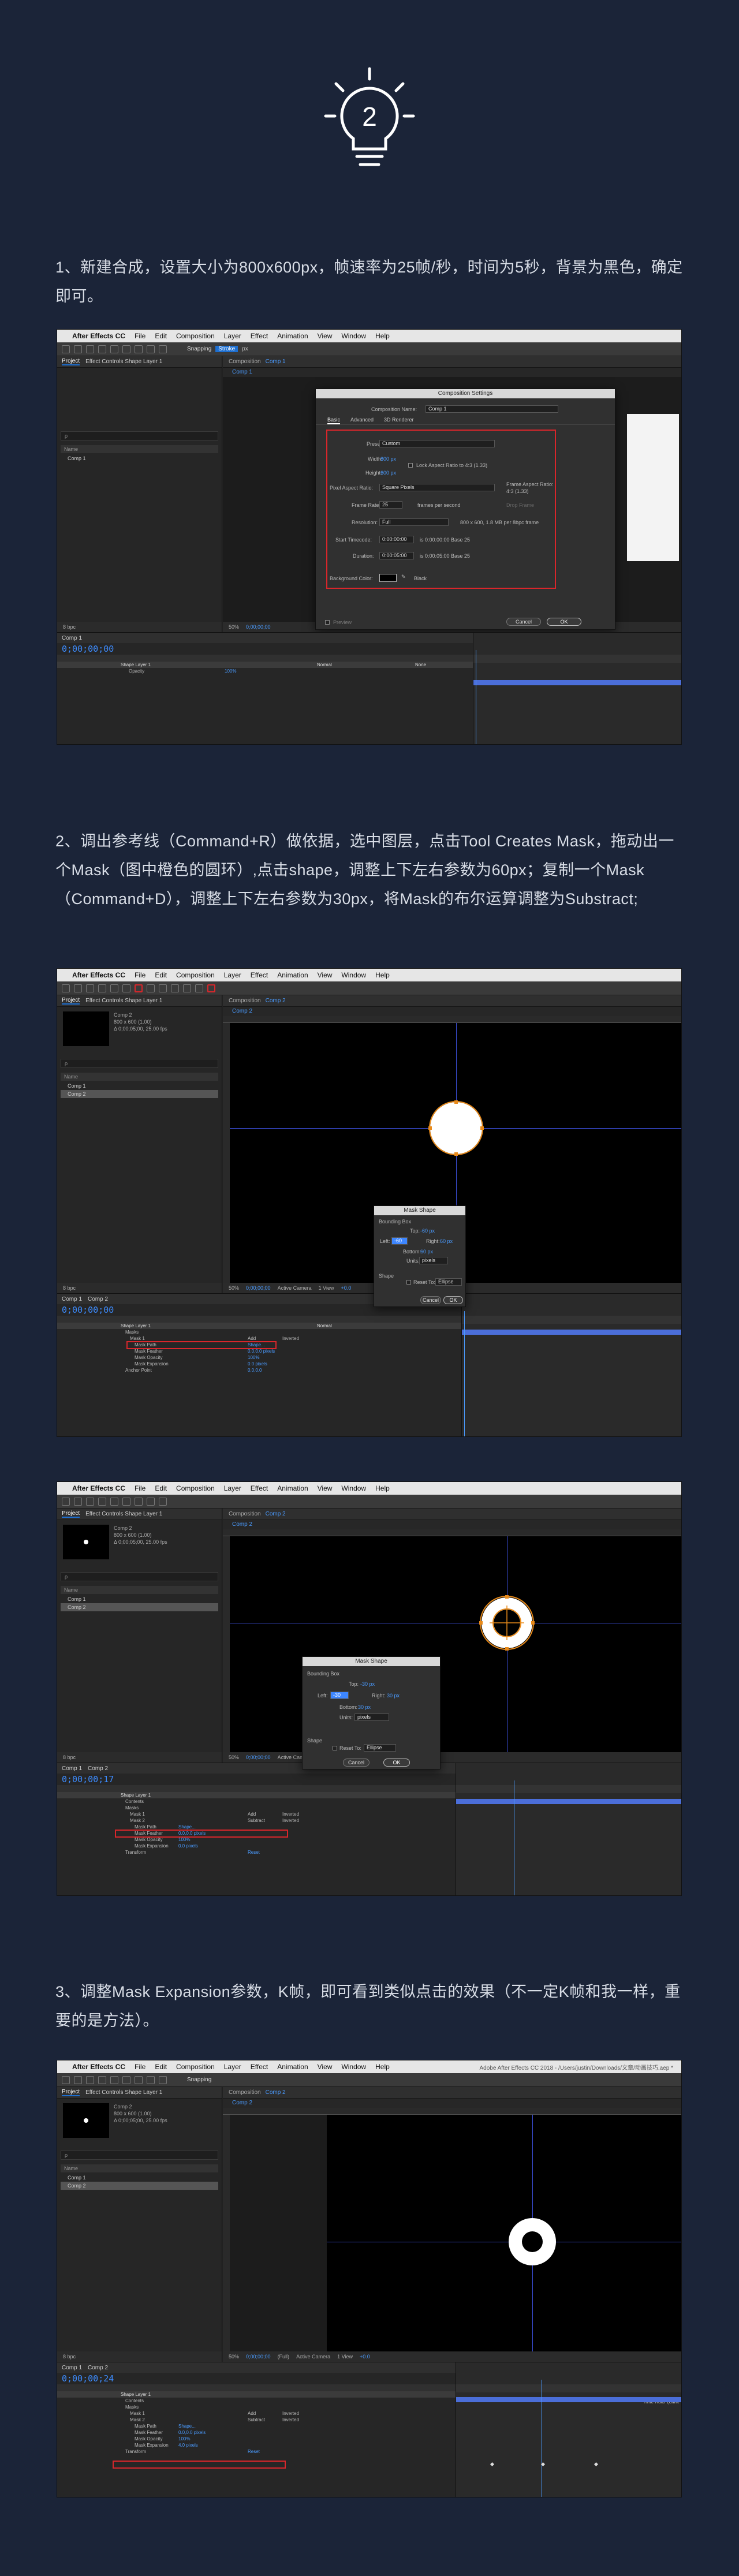 This screenshot has height=2576, width=739. What do you see at coordinates (276, 1514) in the screenshot?
I see `tab-comp-2: Comp 2` at bounding box center [276, 1514].